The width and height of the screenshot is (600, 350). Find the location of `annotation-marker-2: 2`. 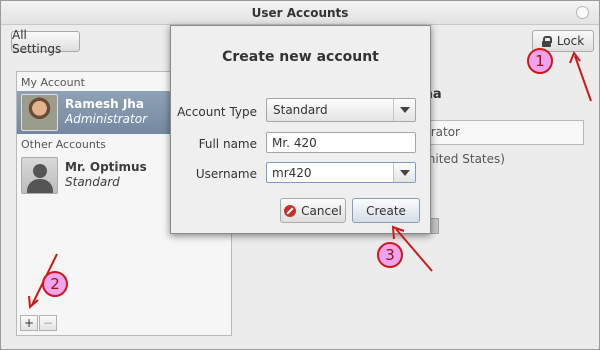

annotation-marker-2: 2 is located at coordinates (55, 284).